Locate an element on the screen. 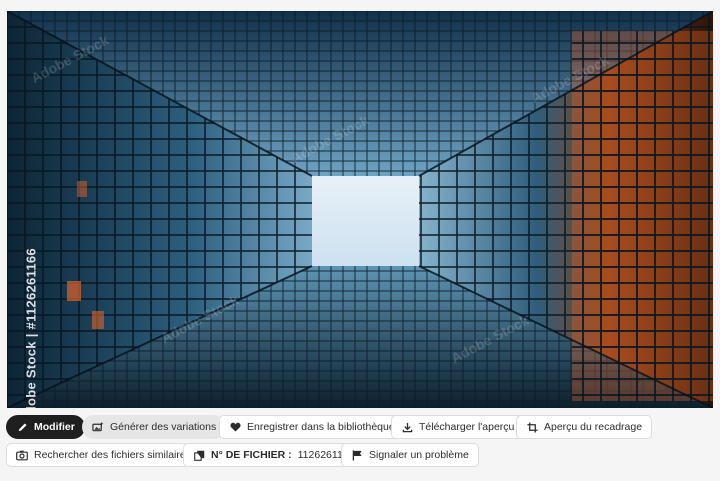 This screenshot has width=720, height=481. flag-icon is located at coordinates (357, 455).